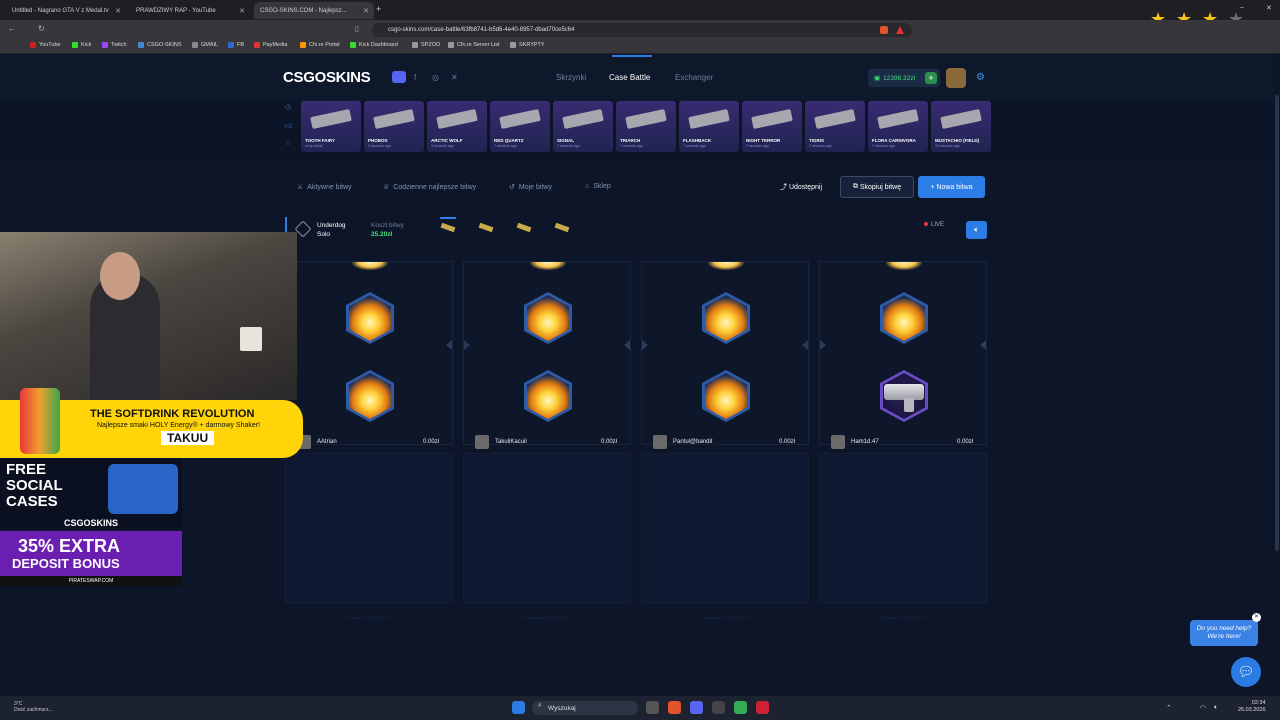 This screenshot has width=1280, height=720. What do you see at coordinates (547, 617) in the screenshot?
I see `client-seed: Client seed: 5d91d7f4d7c4` at bounding box center [547, 617].